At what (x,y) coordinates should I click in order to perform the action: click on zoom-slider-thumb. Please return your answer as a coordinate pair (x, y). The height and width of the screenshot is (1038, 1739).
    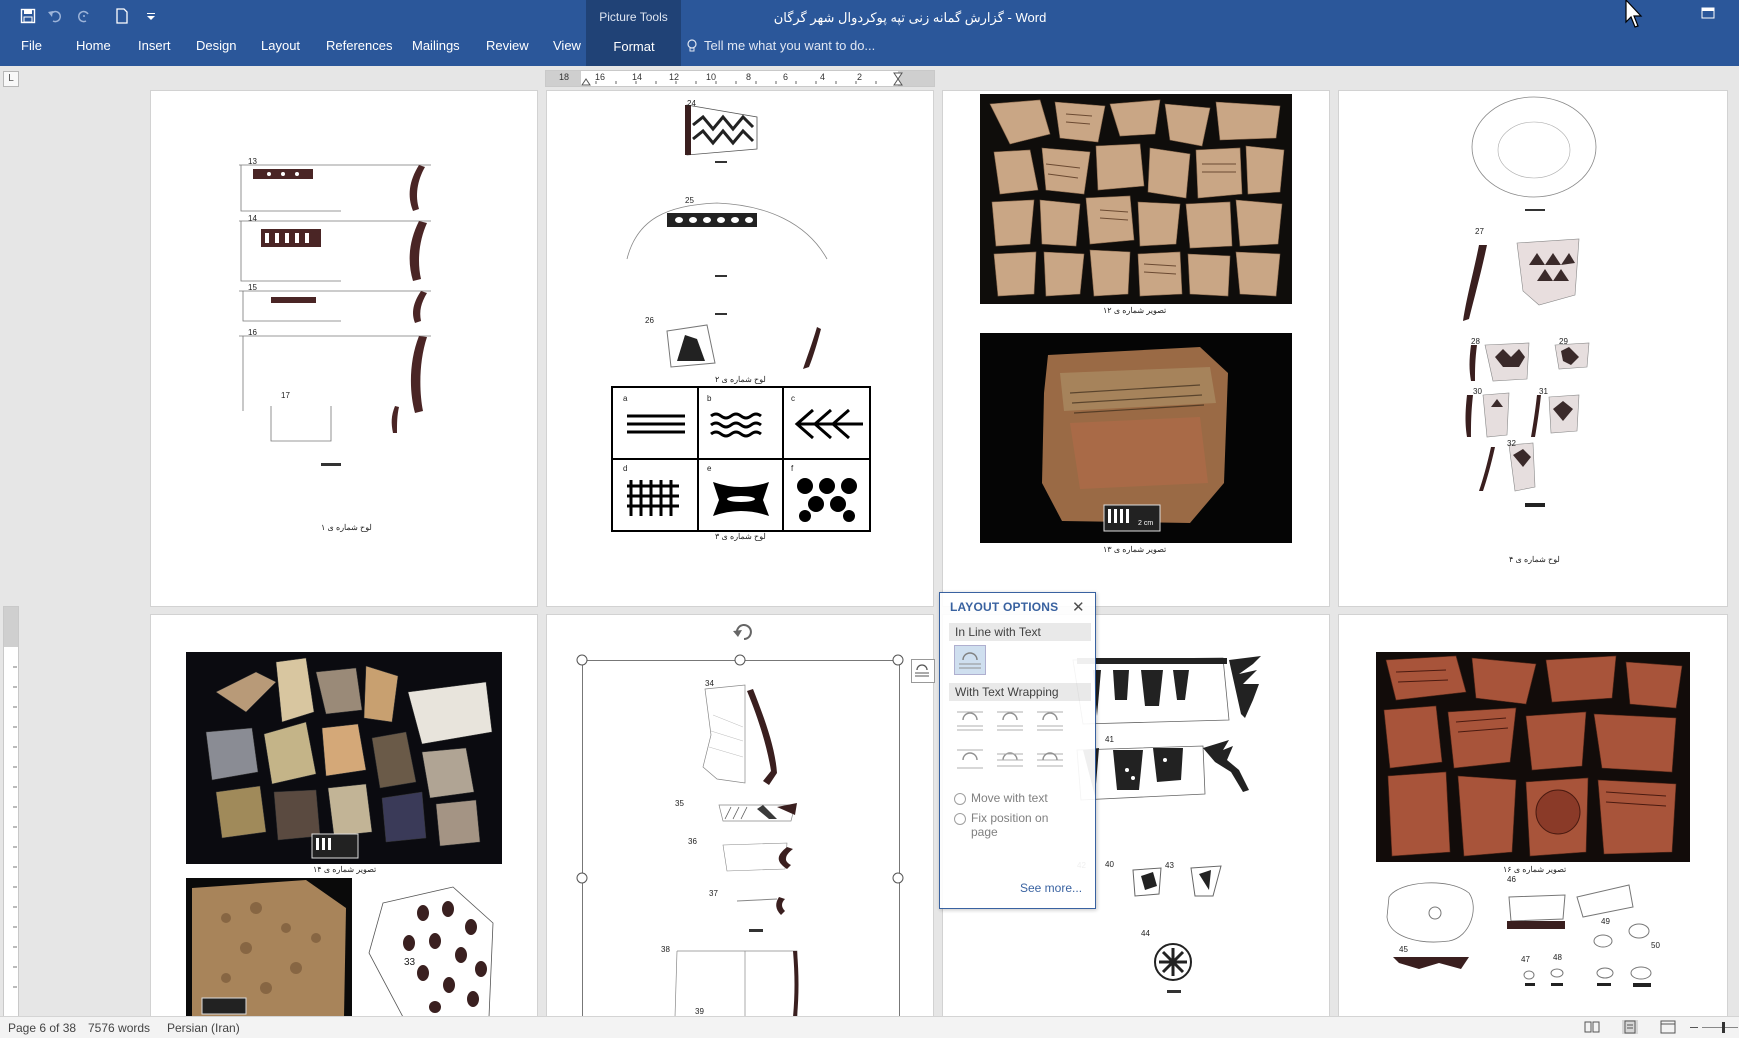
    Looking at the image, I should click on (1723, 1027).